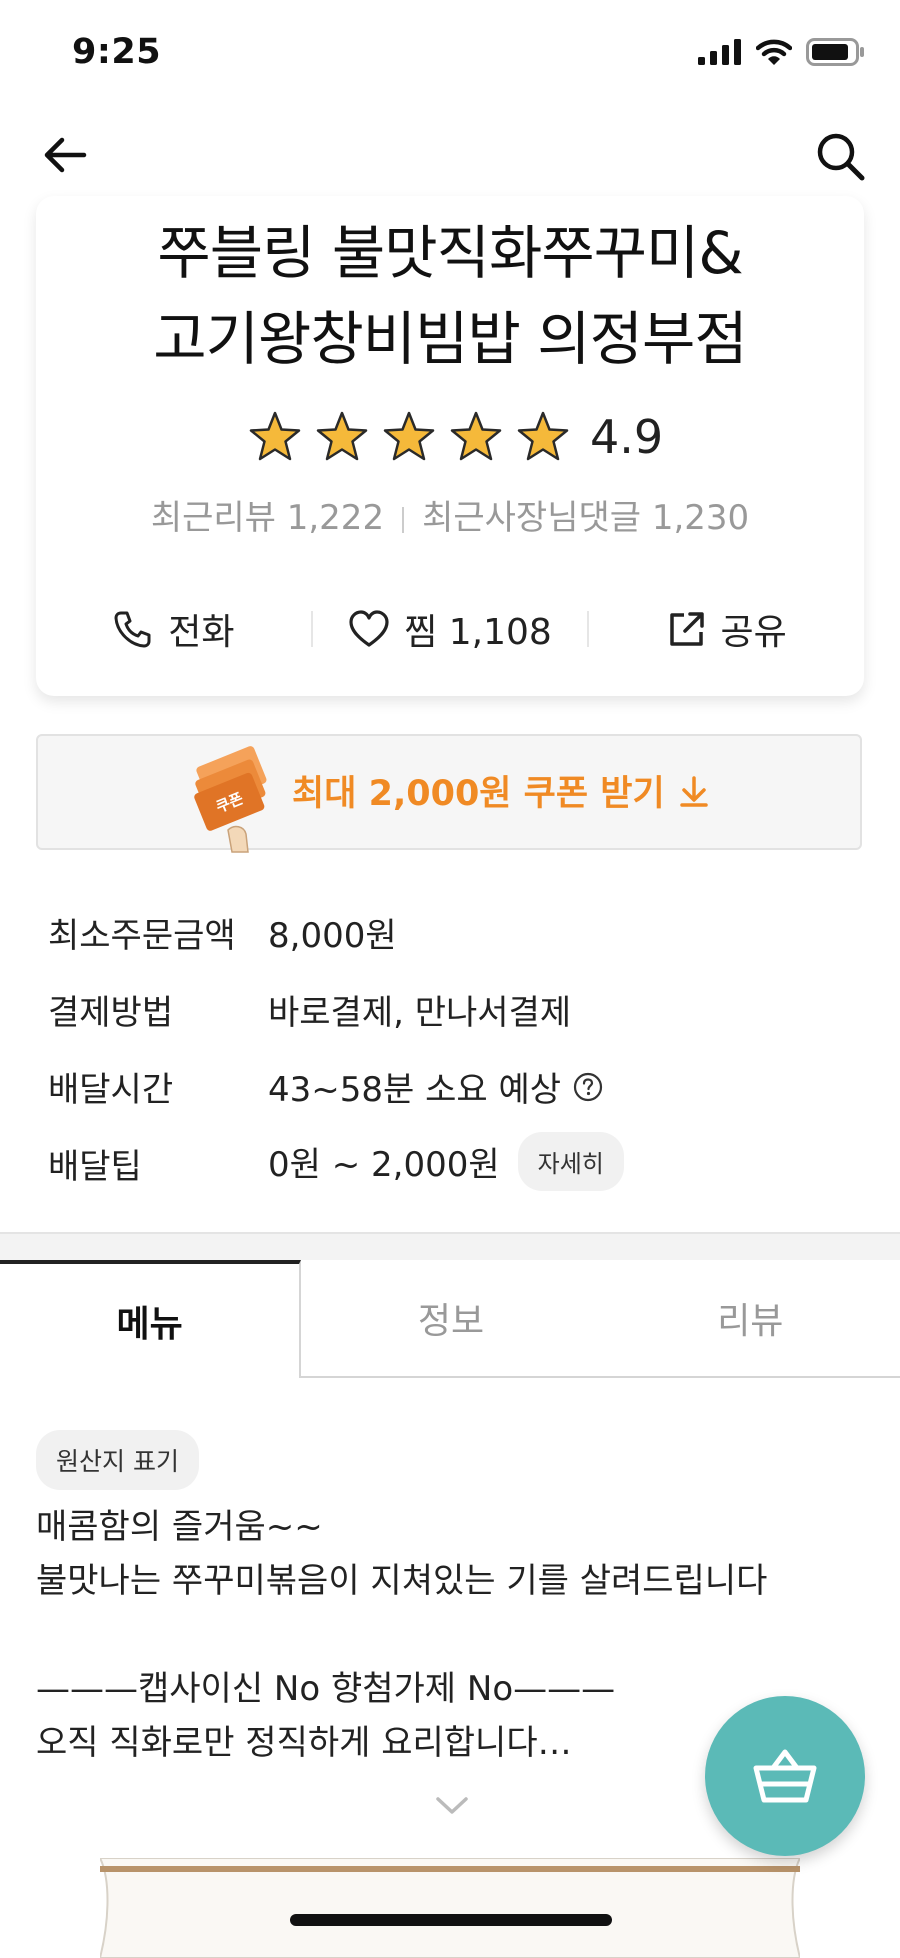 This screenshot has height=1958, width=900. I want to click on store-title-line2: 고기왕창비빔밥 의정부점, so click(450, 339).